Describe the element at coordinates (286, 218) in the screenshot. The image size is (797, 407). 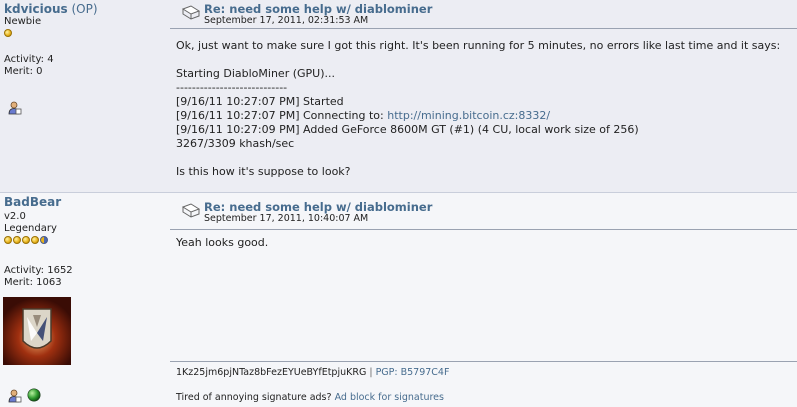
I see `post-date: September 17, 2011, 10:40:07 AM` at that location.